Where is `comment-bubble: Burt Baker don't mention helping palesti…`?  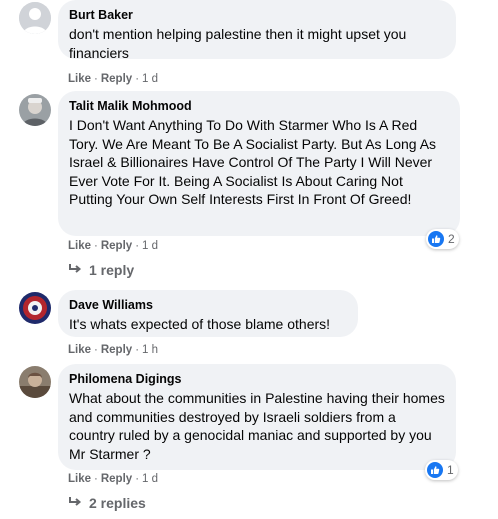
comment-bubble: Burt Baker don't mention helping palesti… is located at coordinates (257, 30).